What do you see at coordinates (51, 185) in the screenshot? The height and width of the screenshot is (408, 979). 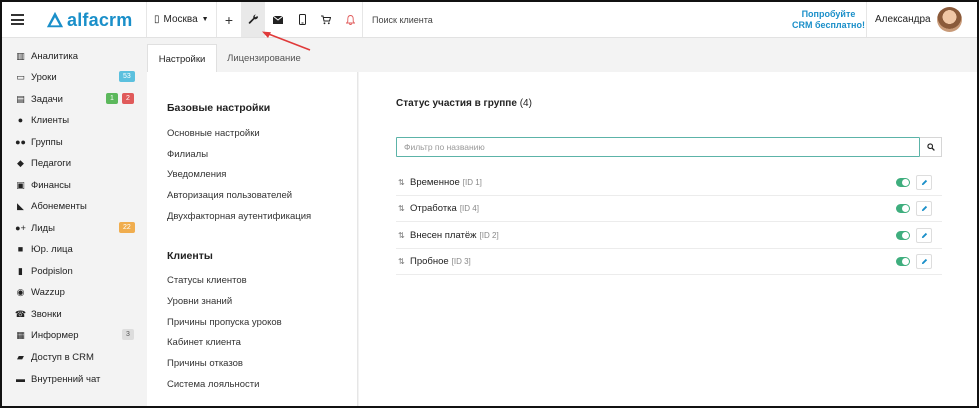 I see `sidebar-item-label: Финансы` at bounding box center [51, 185].